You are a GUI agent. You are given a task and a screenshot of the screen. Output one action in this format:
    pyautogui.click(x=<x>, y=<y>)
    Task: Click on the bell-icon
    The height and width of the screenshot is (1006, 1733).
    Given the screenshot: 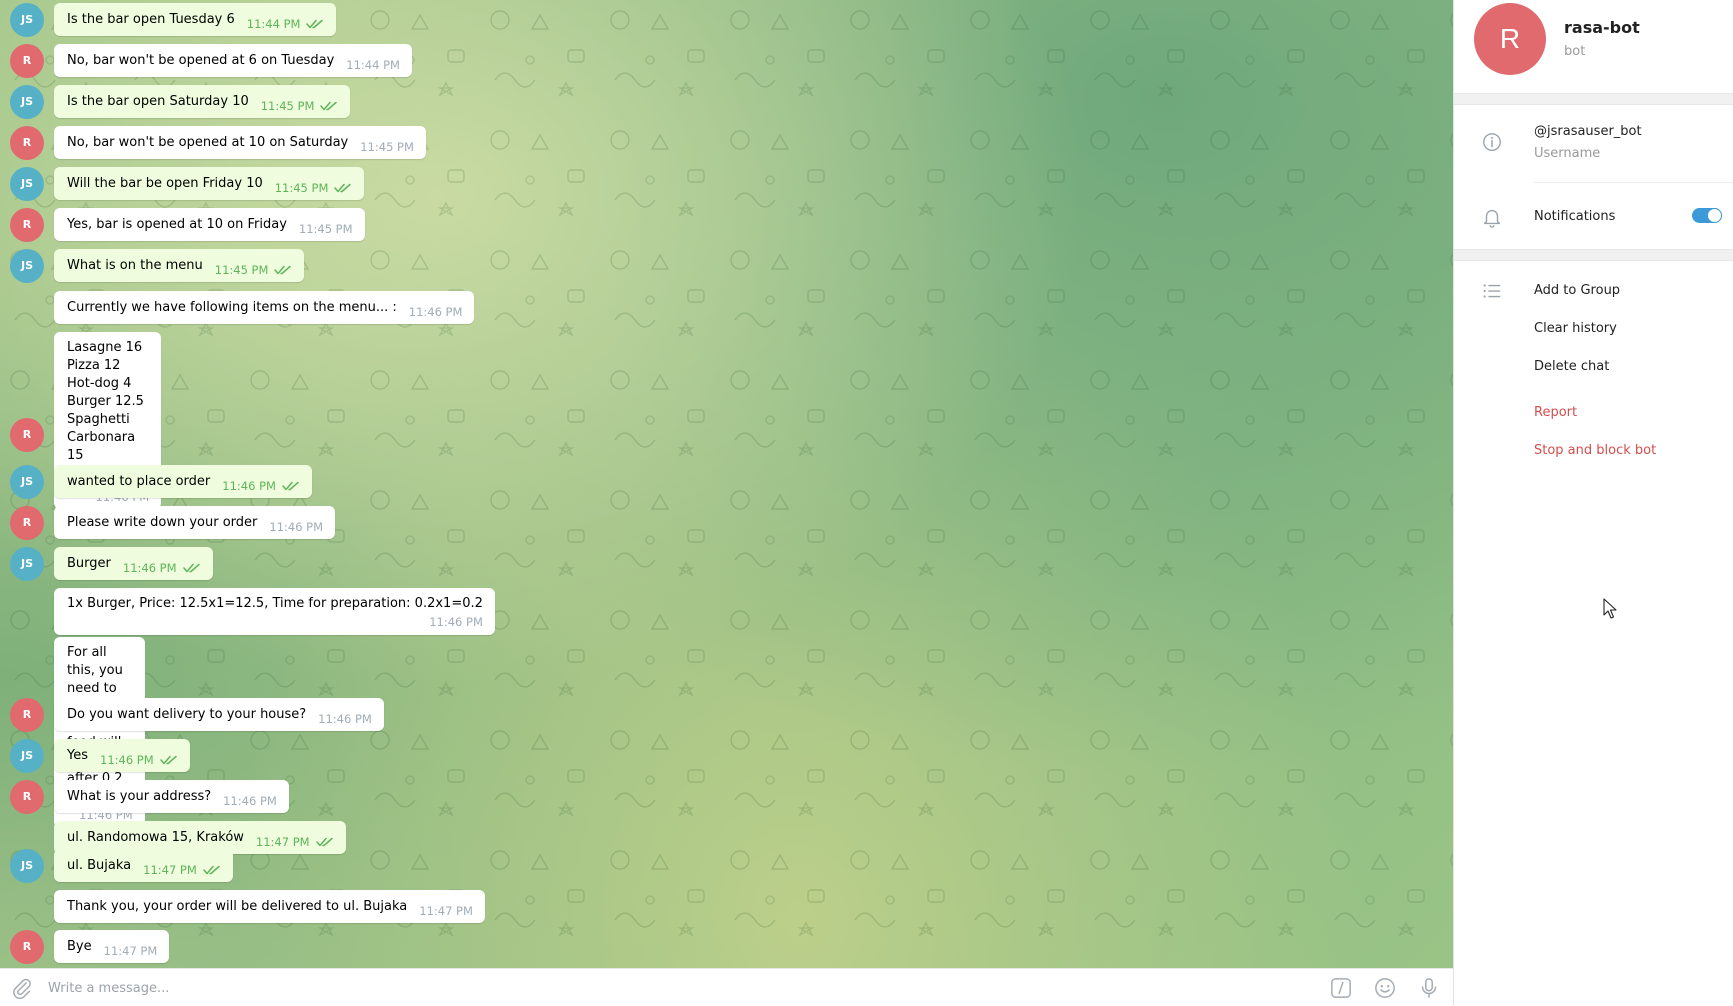 What is the action you would take?
    pyautogui.click(x=1492, y=218)
    